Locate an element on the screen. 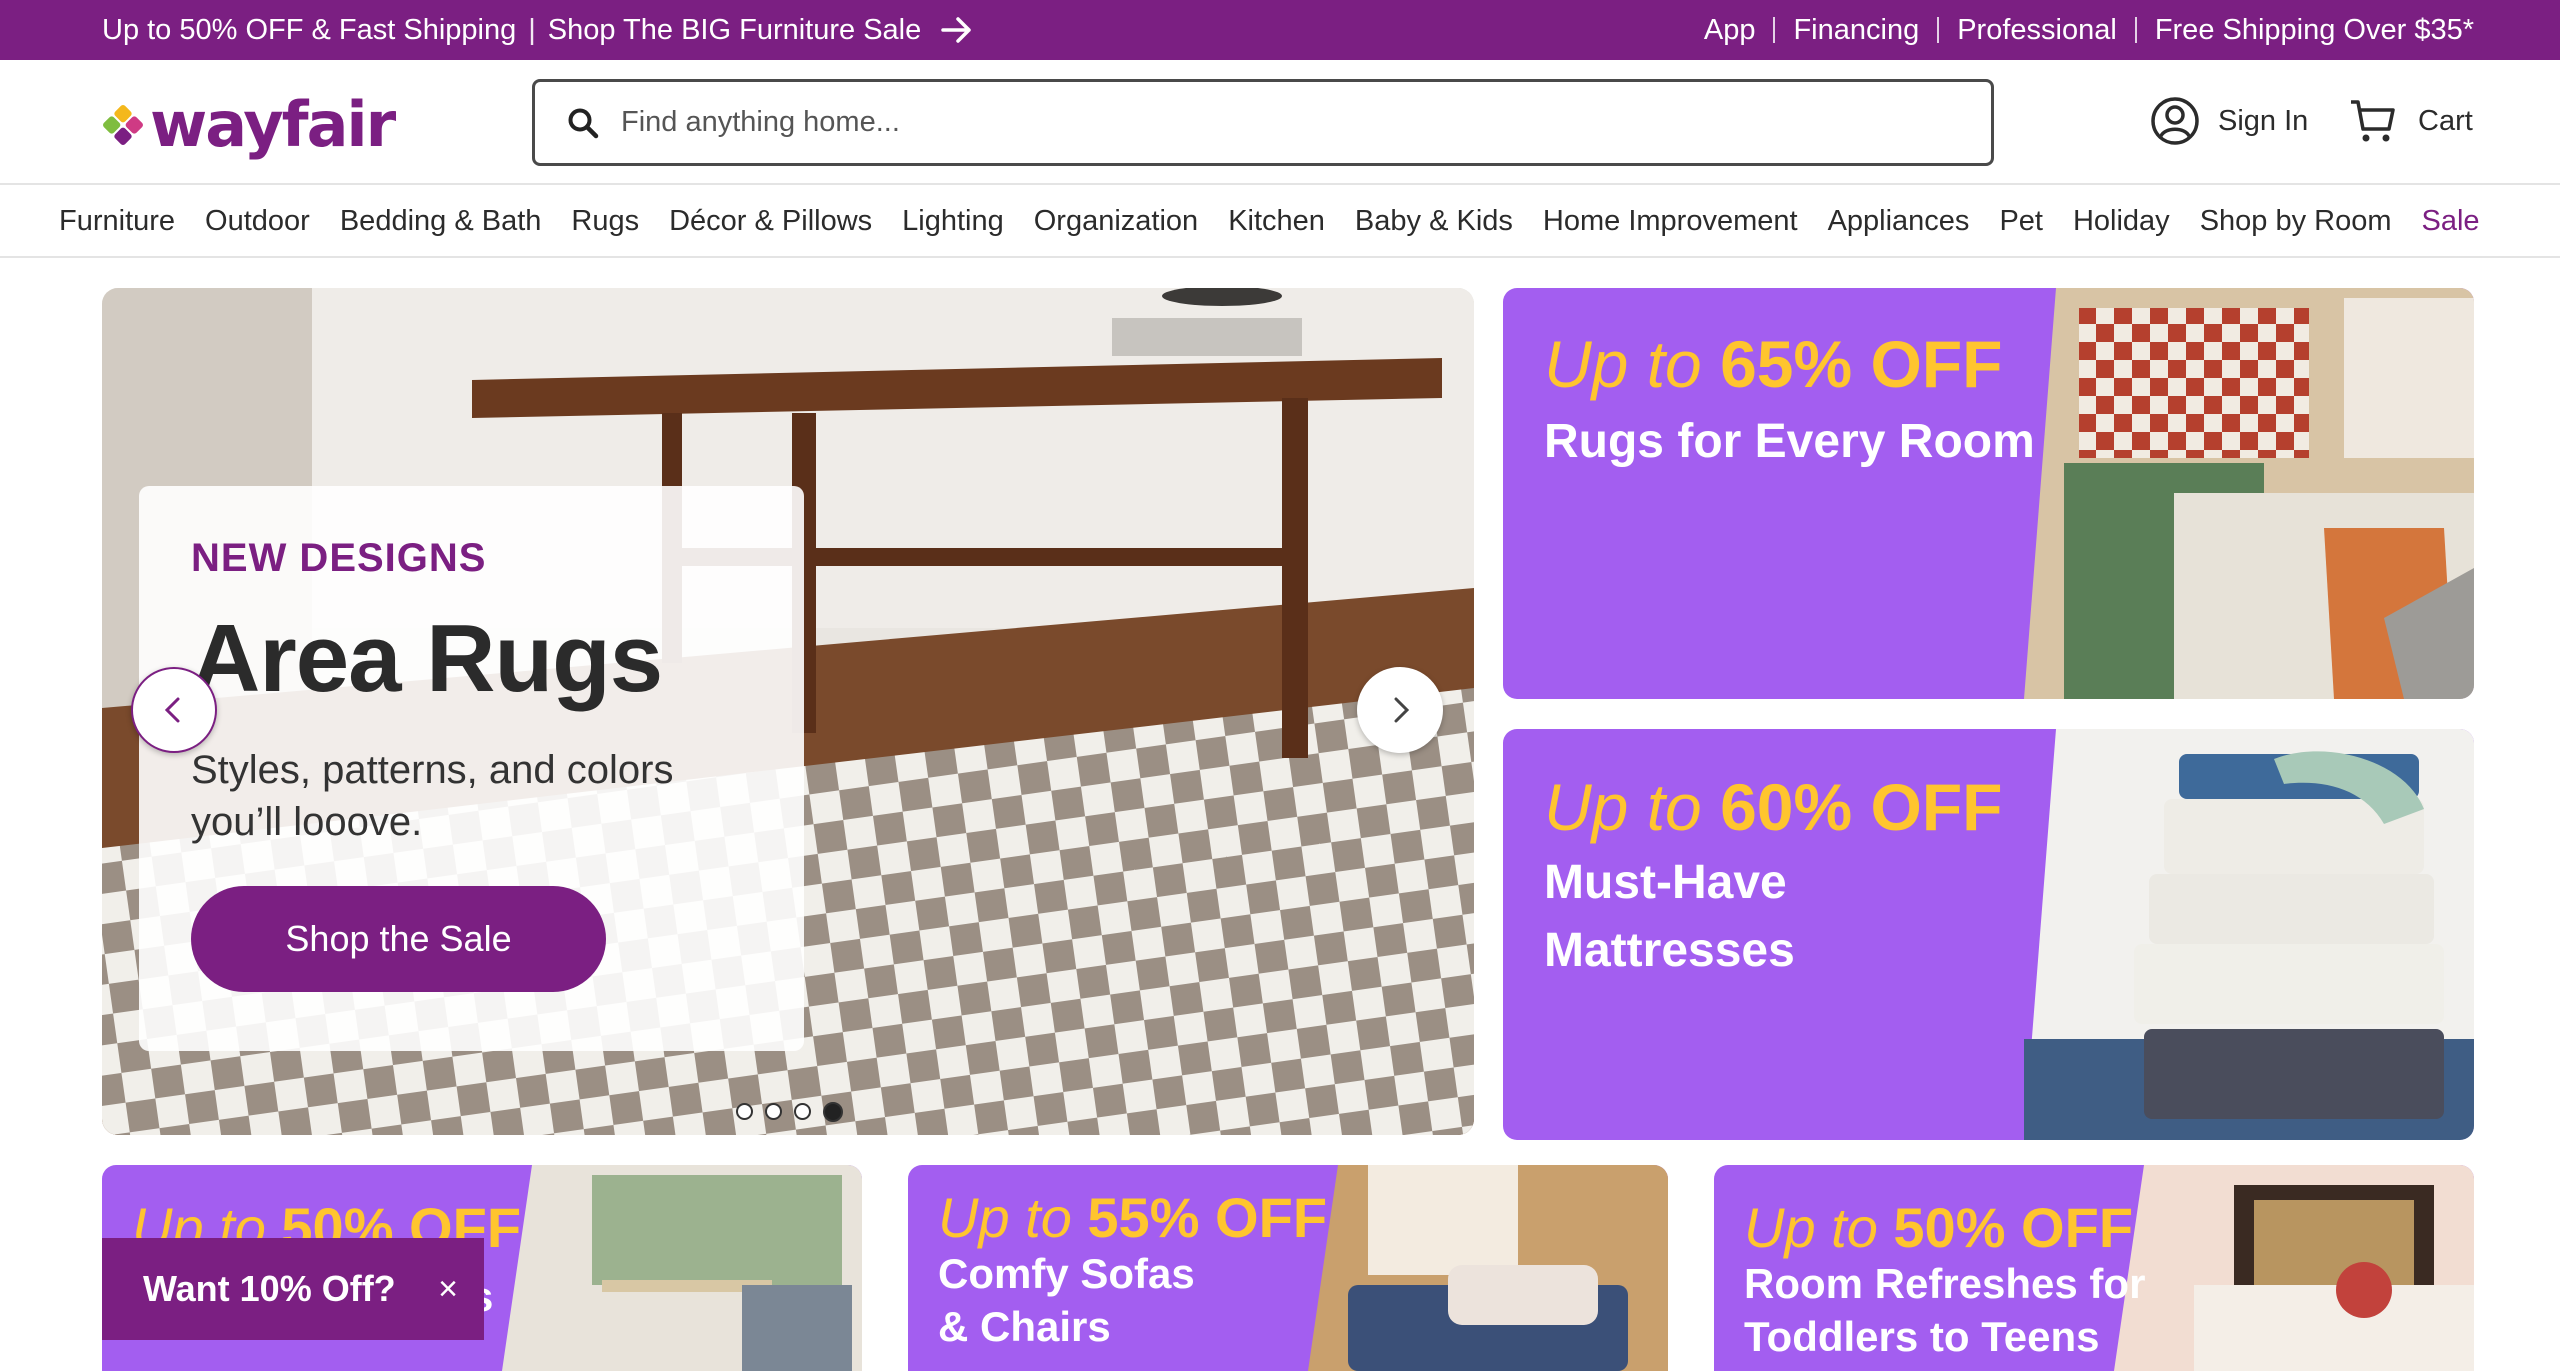 The height and width of the screenshot is (1371, 2560). nav-decor-pillows: Décor & Pillows is located at coordinates (770, 221).